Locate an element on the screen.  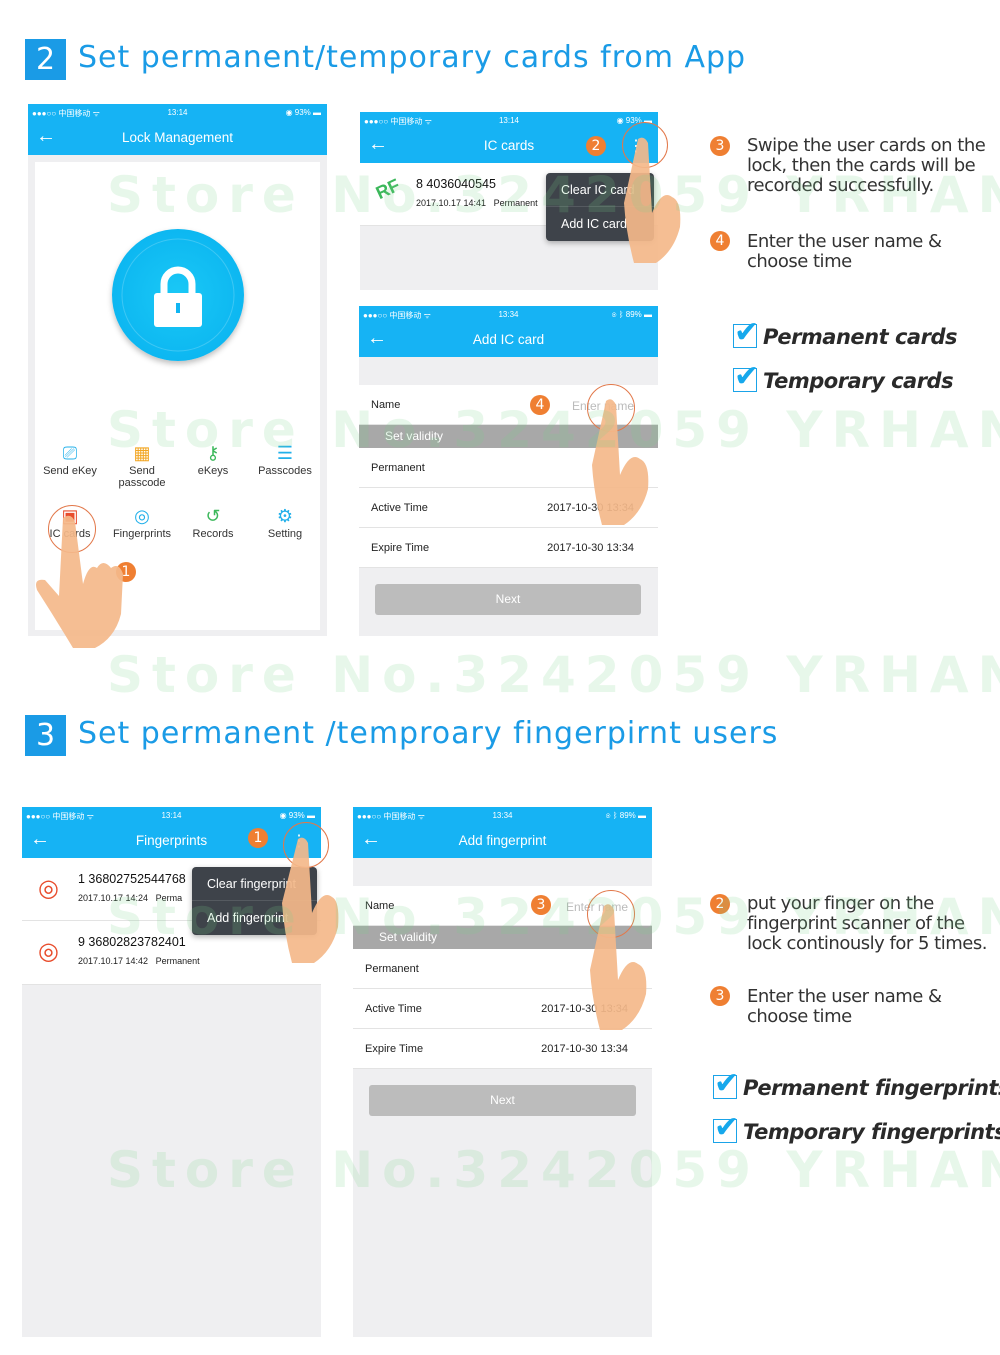
nav-bar: ← Add IC card is located at coordinates (508, 339).